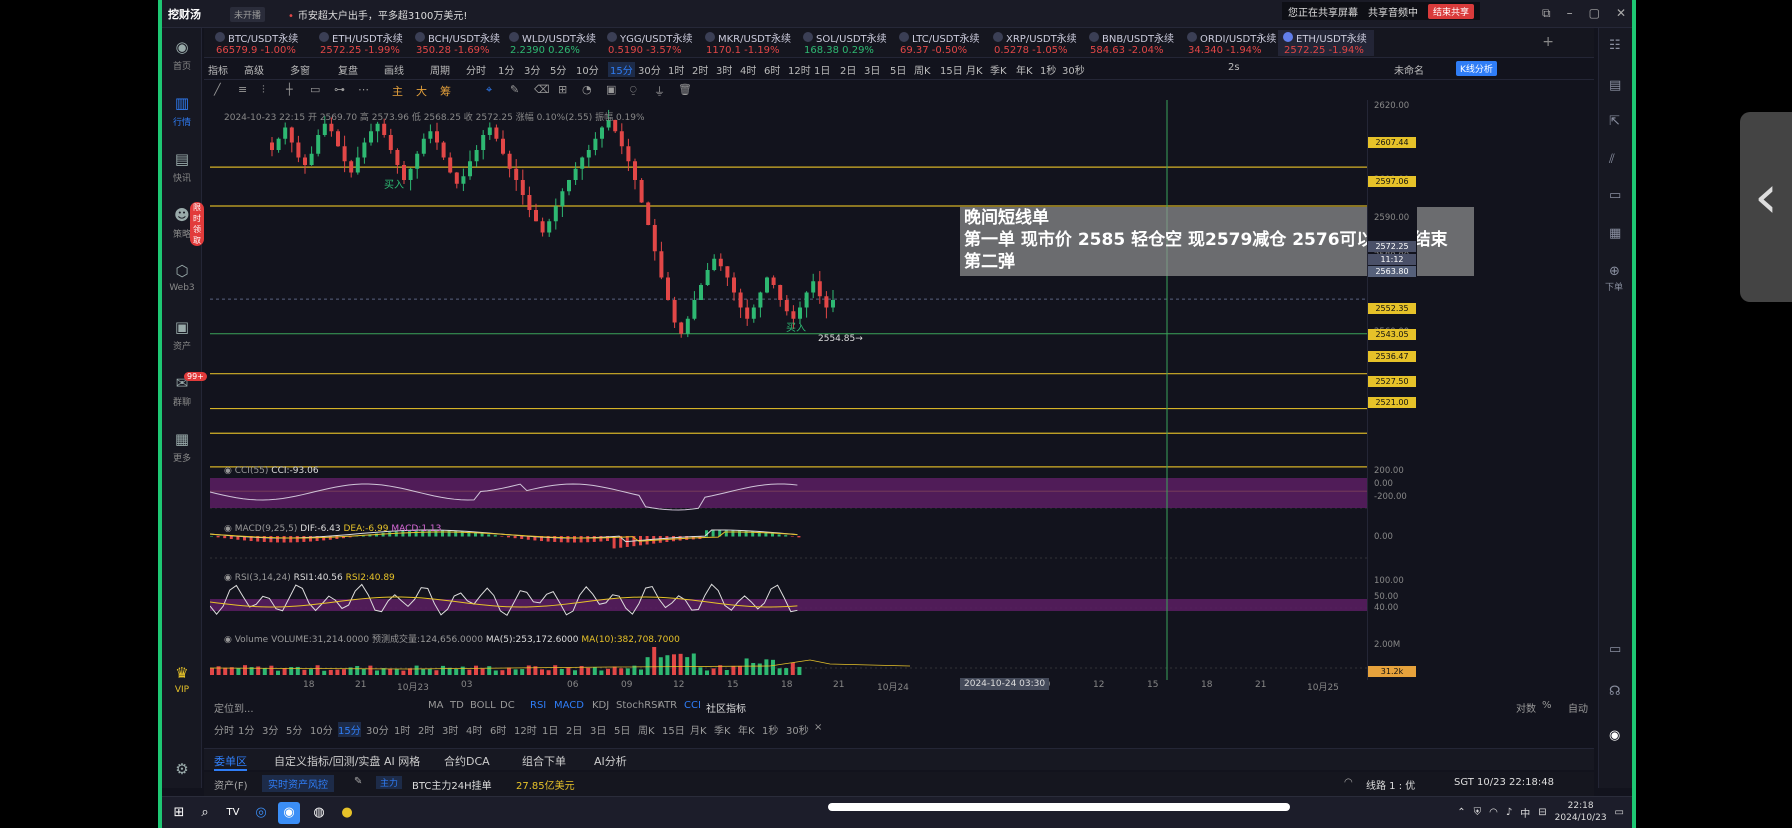 This screenshot has height=828, width=1792. I want to click on toolbar-item: 画线, so click(394, 69).